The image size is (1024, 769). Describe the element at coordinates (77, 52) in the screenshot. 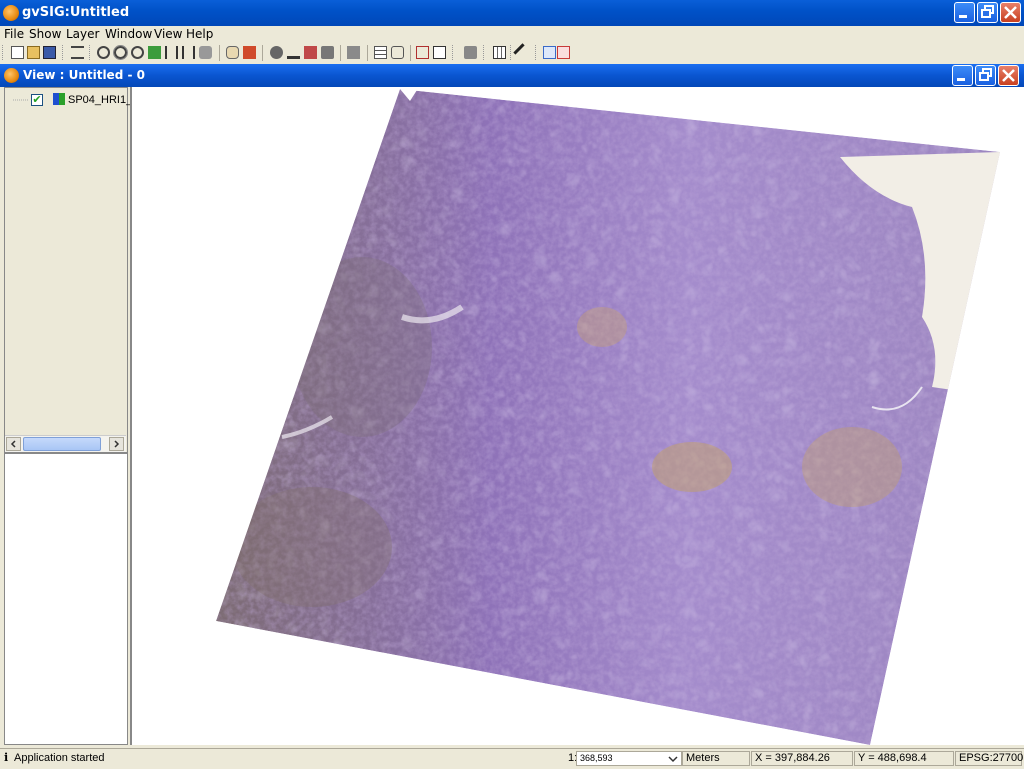

I see `layers-icon` at that location.